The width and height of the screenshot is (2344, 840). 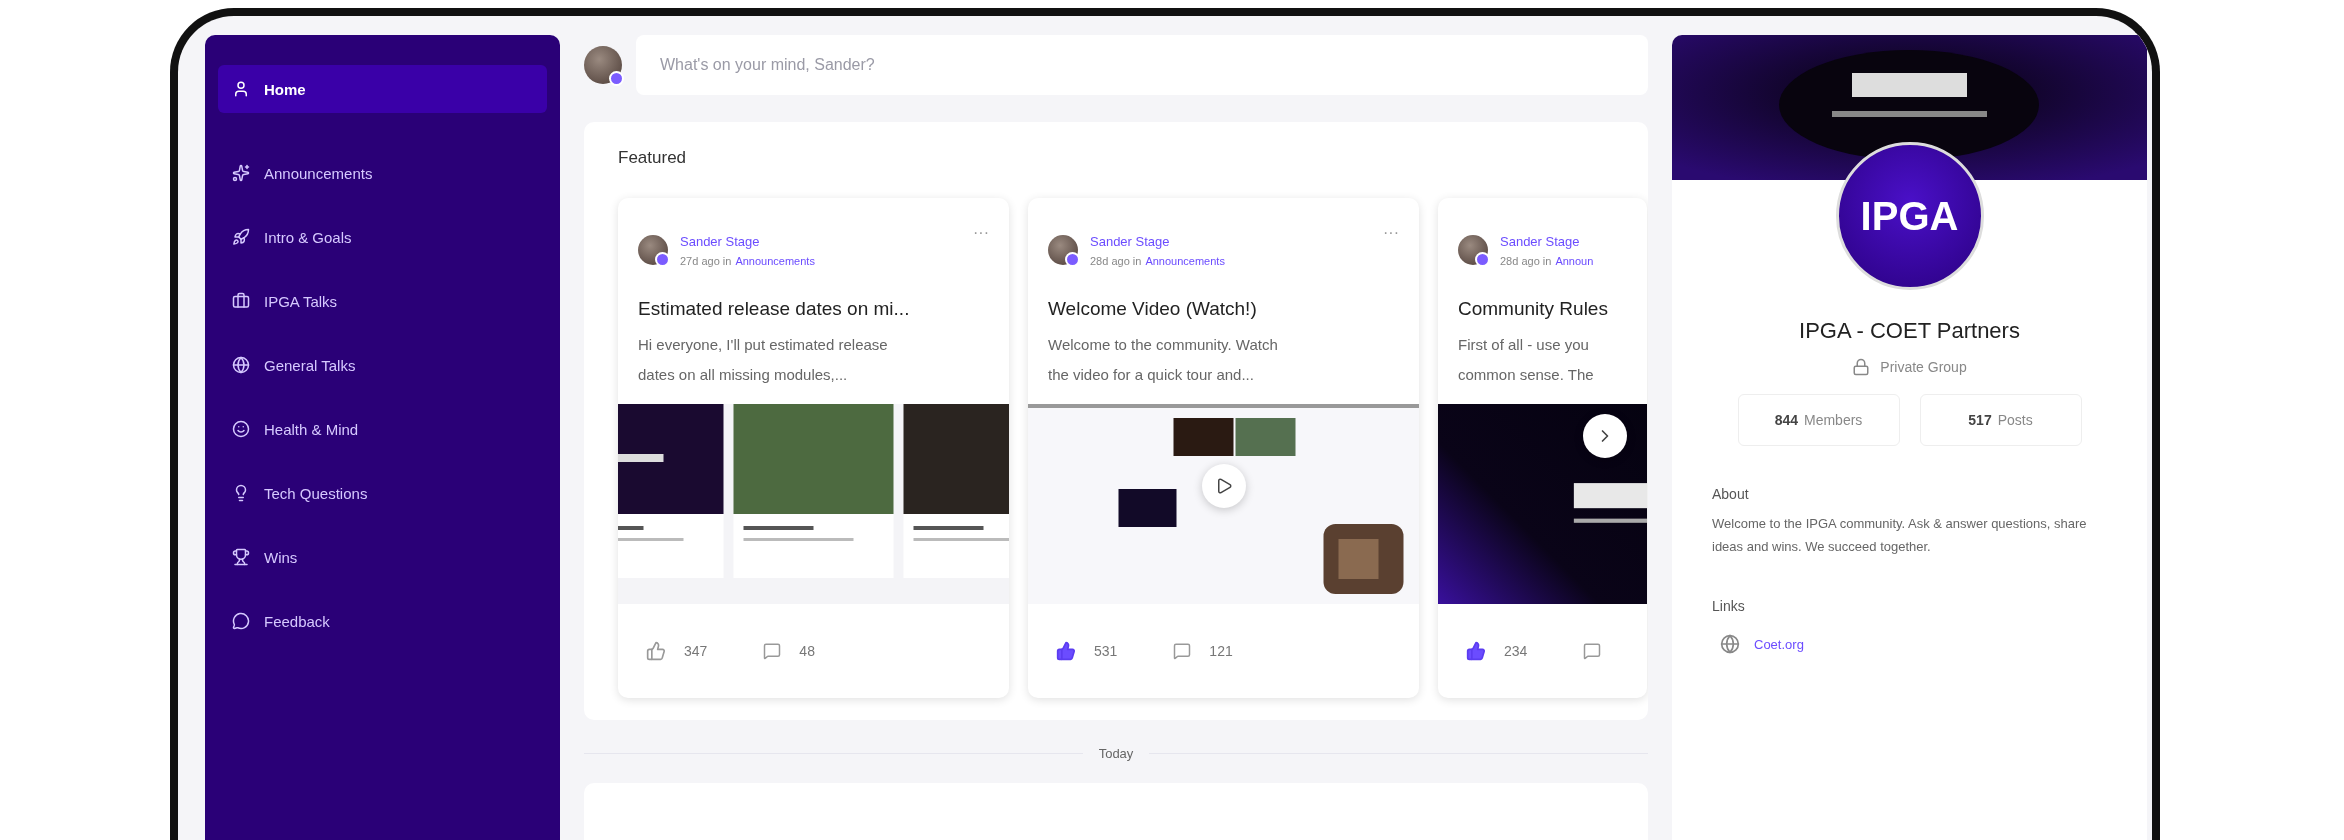 What do you see at coordinates (763, 345) in the screenshot?
I see `post-excerpt: Hi everyone, I'll put estimated release` at bounding box center [763, 345].